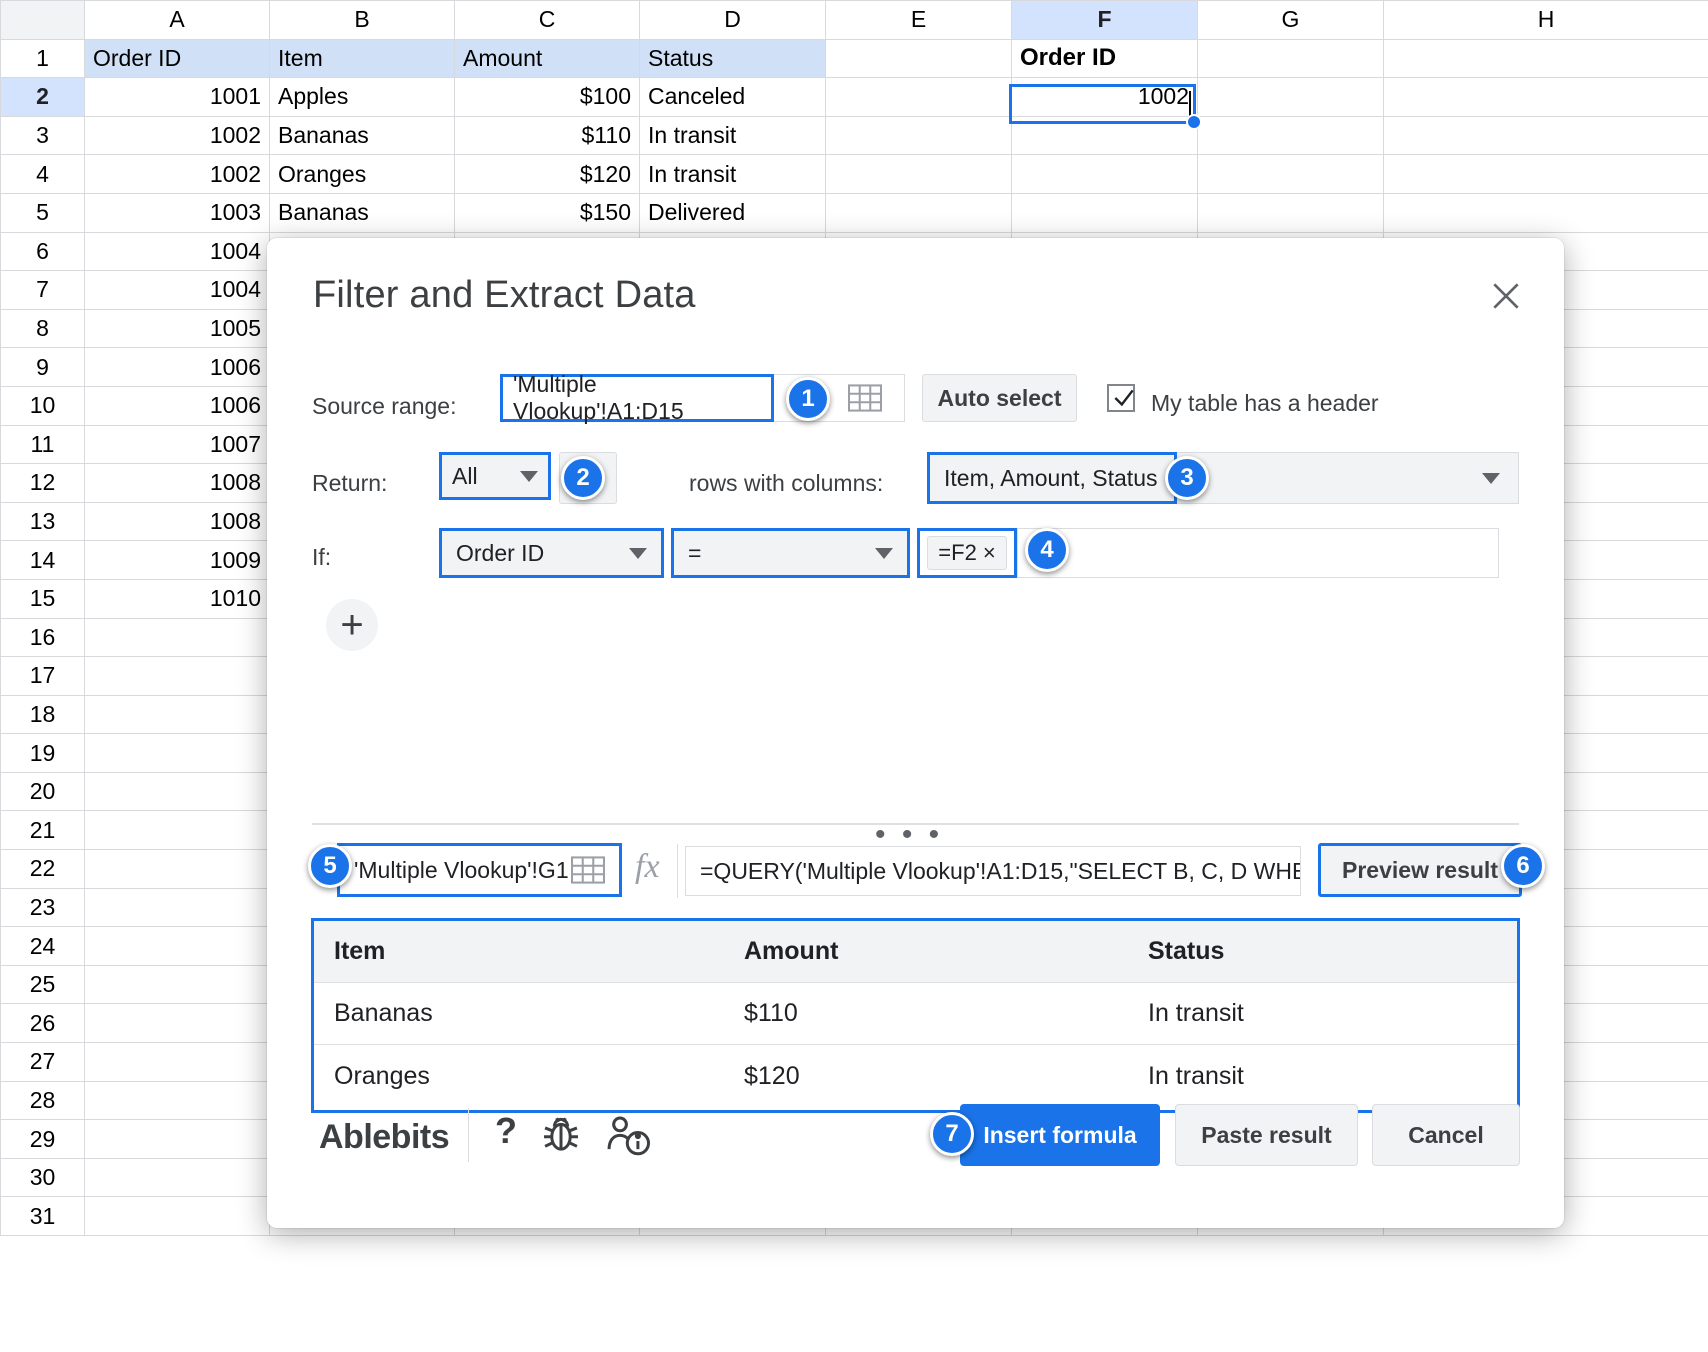 The image size is (1708, 1352). What do you see at coordinates (628, 1137) in the screenshot?
I see `person-info-icon` at bounding box center [628, 1137].